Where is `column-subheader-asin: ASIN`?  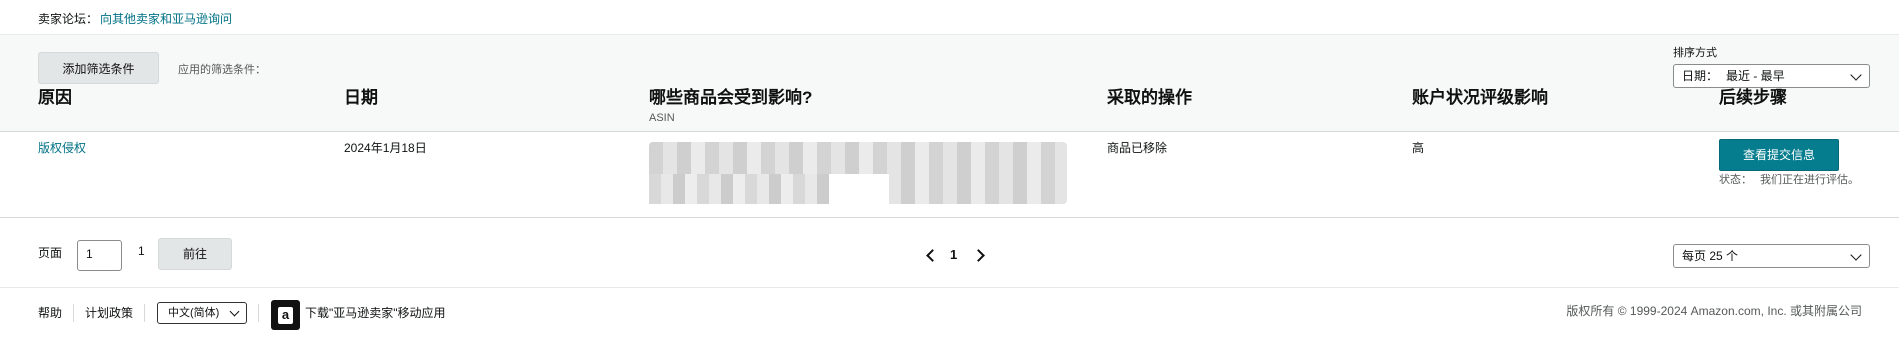 column-subheader-asin: ASIN is located at coordinates (662, 118).